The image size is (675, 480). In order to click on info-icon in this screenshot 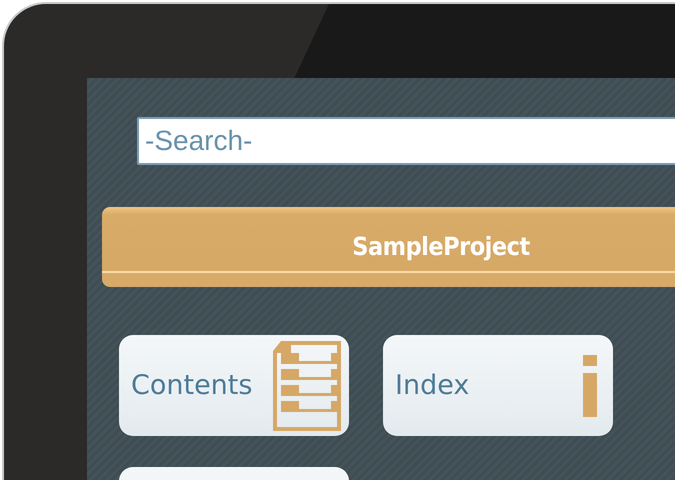, I will do `click(590, 385)`.